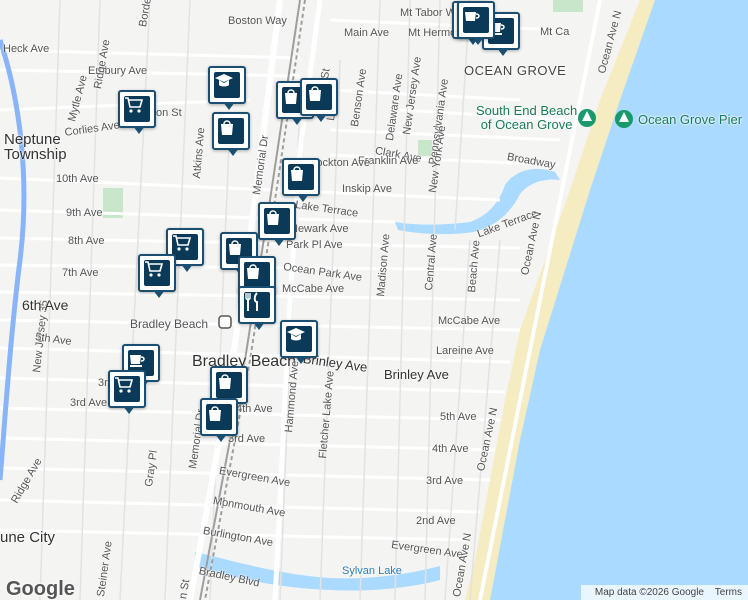 The width and height of the screenshot is (748, 600). Describe the element at coordinates (314, 245) in the screenshot. I see `street-label: Park Pl Ave` at that location.